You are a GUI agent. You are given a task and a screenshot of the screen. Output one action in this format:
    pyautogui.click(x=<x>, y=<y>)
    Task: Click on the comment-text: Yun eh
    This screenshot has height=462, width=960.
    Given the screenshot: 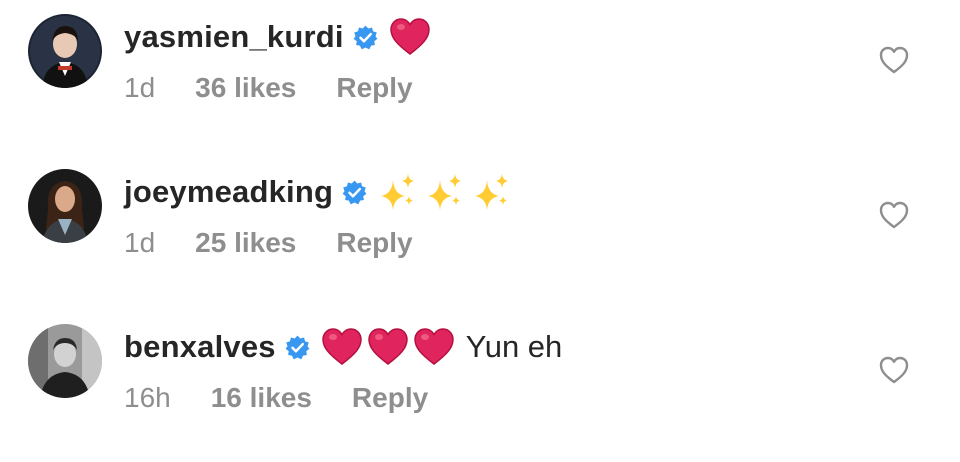 What is the action you would take?
    pyautogui.click(x=514, y=346)
    